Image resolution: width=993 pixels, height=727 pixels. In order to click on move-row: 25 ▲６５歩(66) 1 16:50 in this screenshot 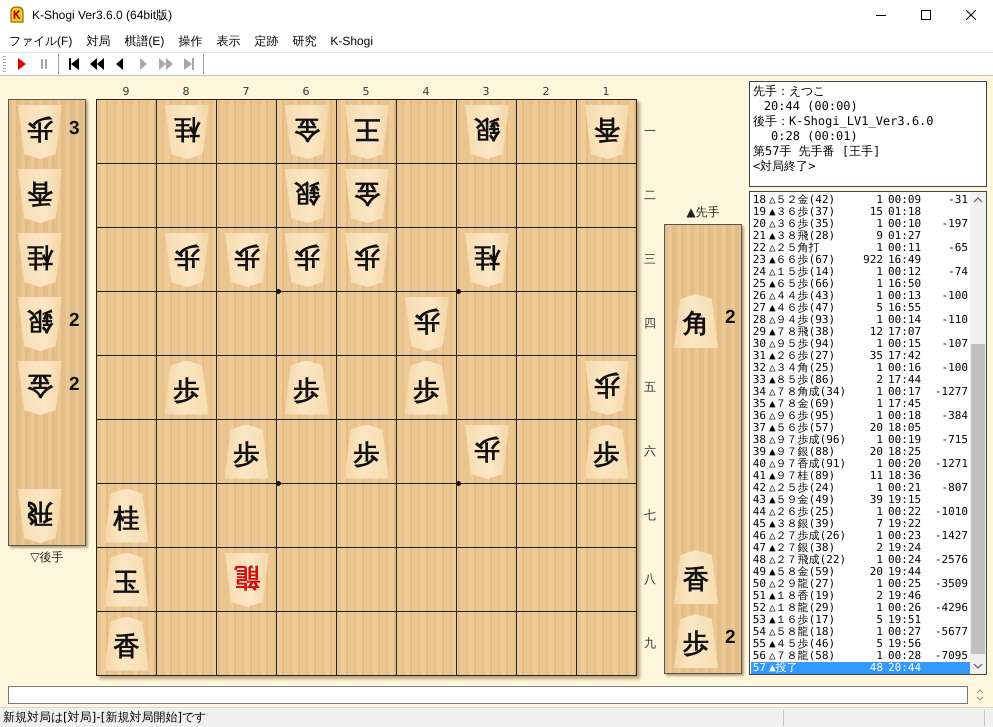, I will do `click(860, 284)`.